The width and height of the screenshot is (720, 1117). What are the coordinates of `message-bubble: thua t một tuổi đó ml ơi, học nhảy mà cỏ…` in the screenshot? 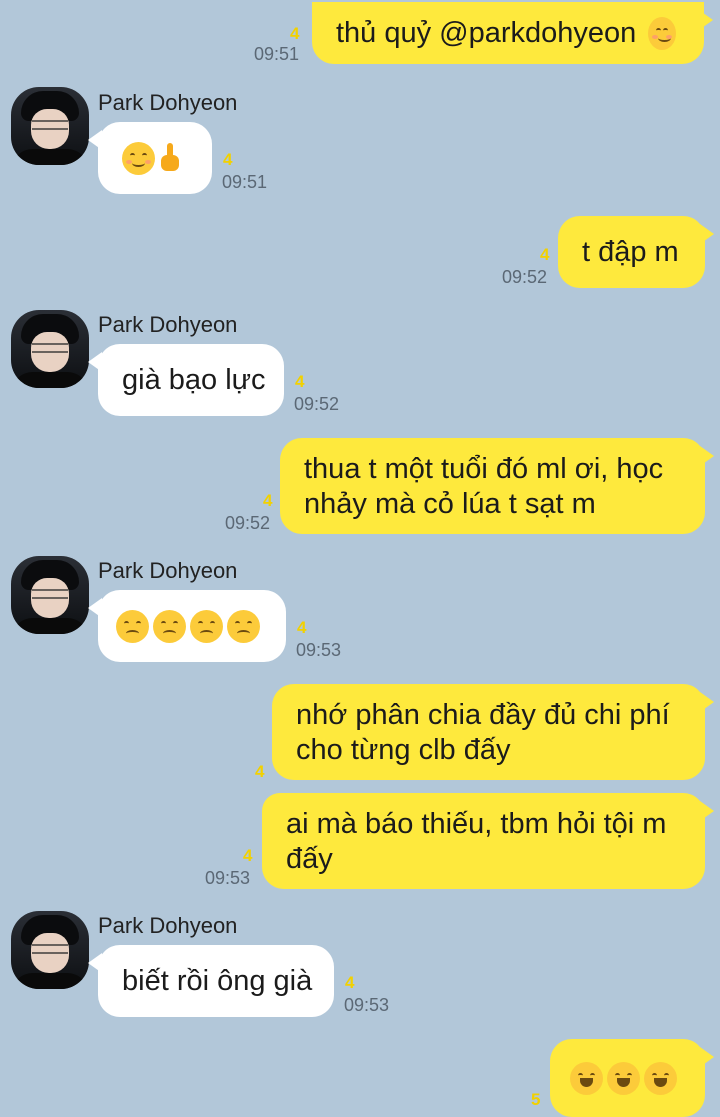 It's located at (497, 486).